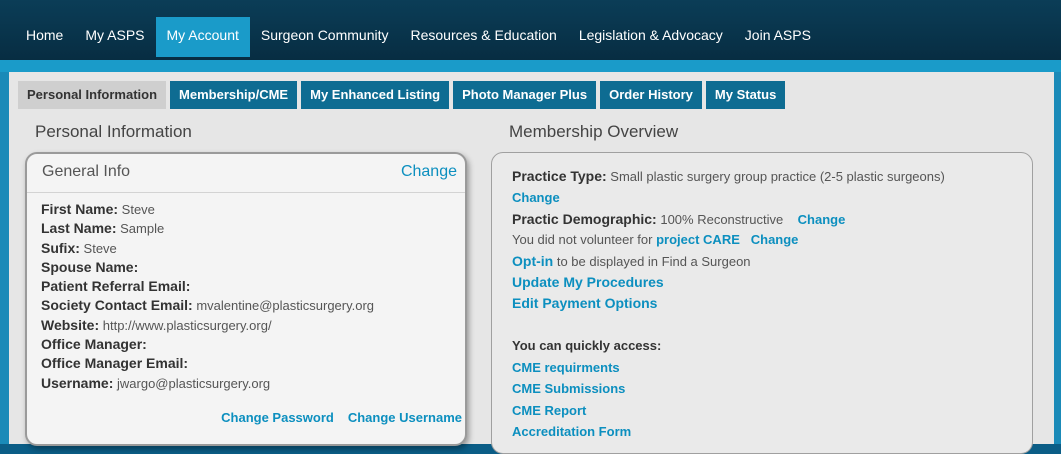 This screenshot has width=1061, height=454. Describe the element at coordinates (86, 171) in the screenshot. I see `general-info-title: General Info` at that location.